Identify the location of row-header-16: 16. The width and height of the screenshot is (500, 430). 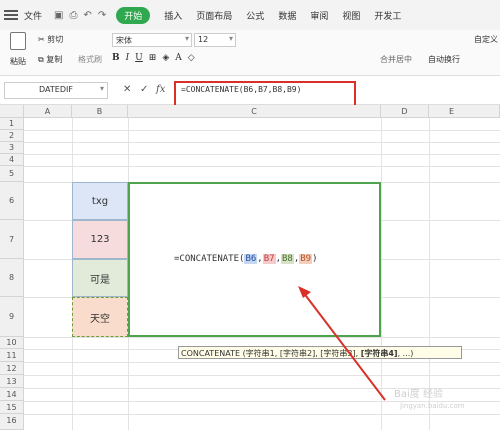
(12, 422).